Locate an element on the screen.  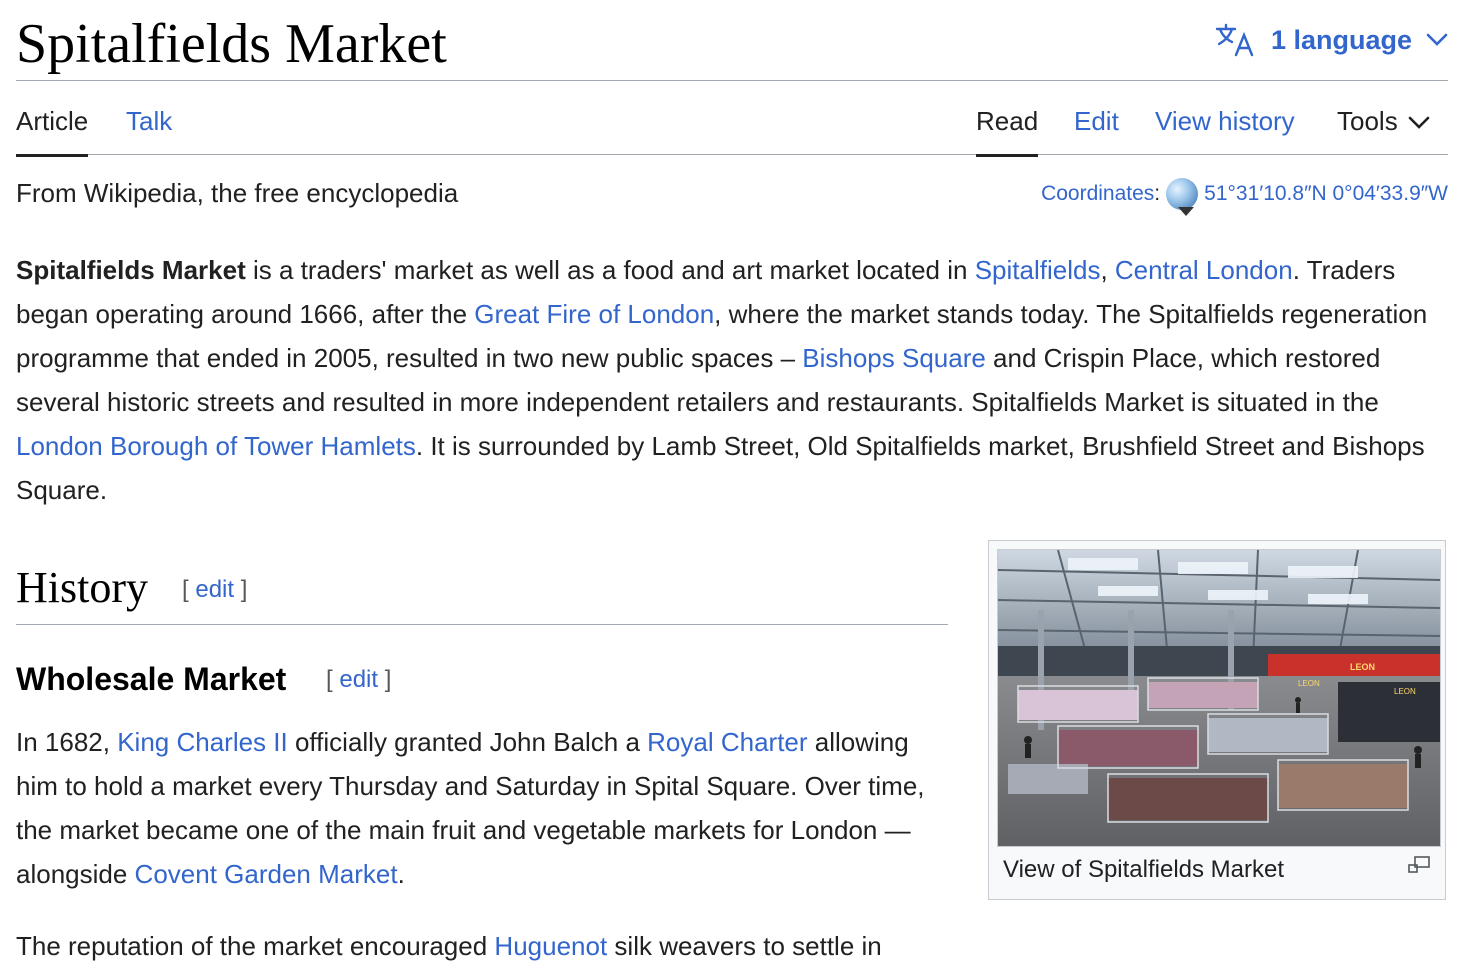
language-button: 1 language is located at coordinates (1331, 40).